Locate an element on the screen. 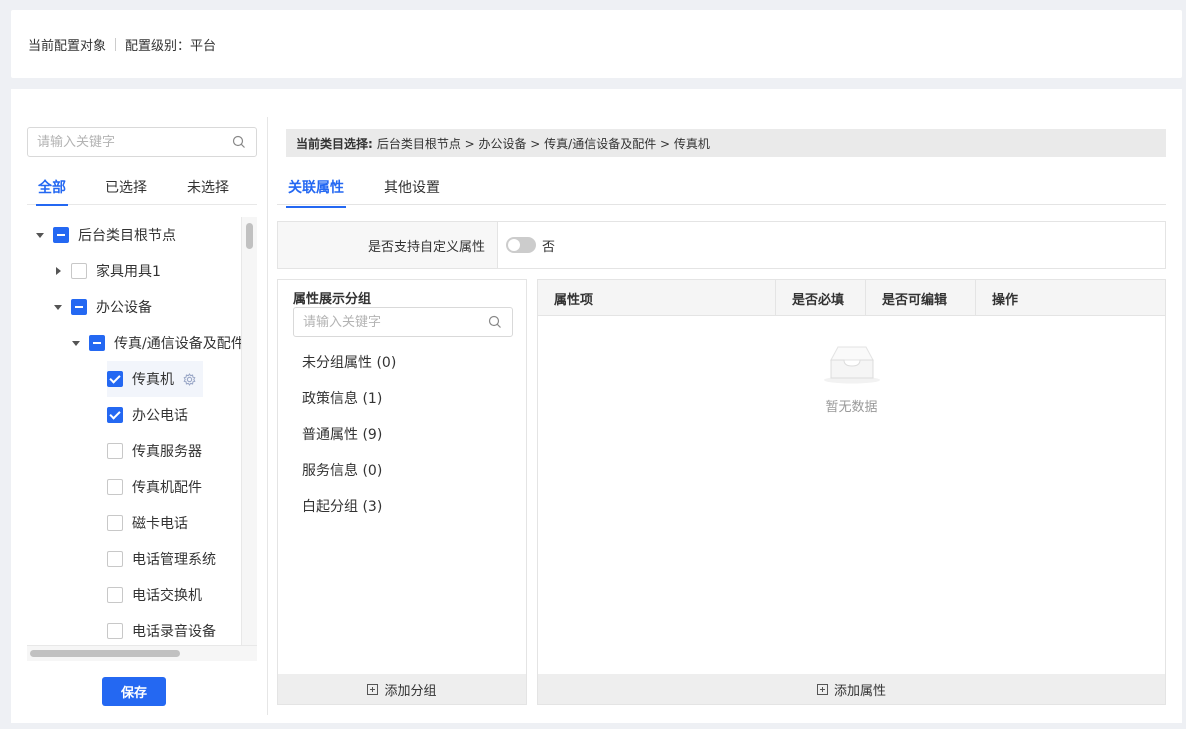 Image resolution: width=1186 pixels, height=729 pixels. header-divider is located at coordinates (116, 44).